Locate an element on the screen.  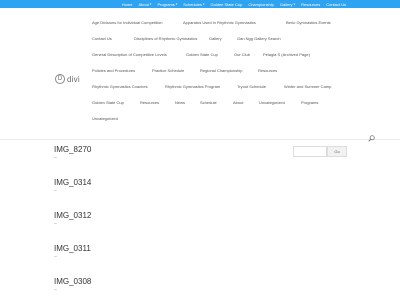
main-nav-item-label: Tryout Schedule is located at coordinates (251, 86).